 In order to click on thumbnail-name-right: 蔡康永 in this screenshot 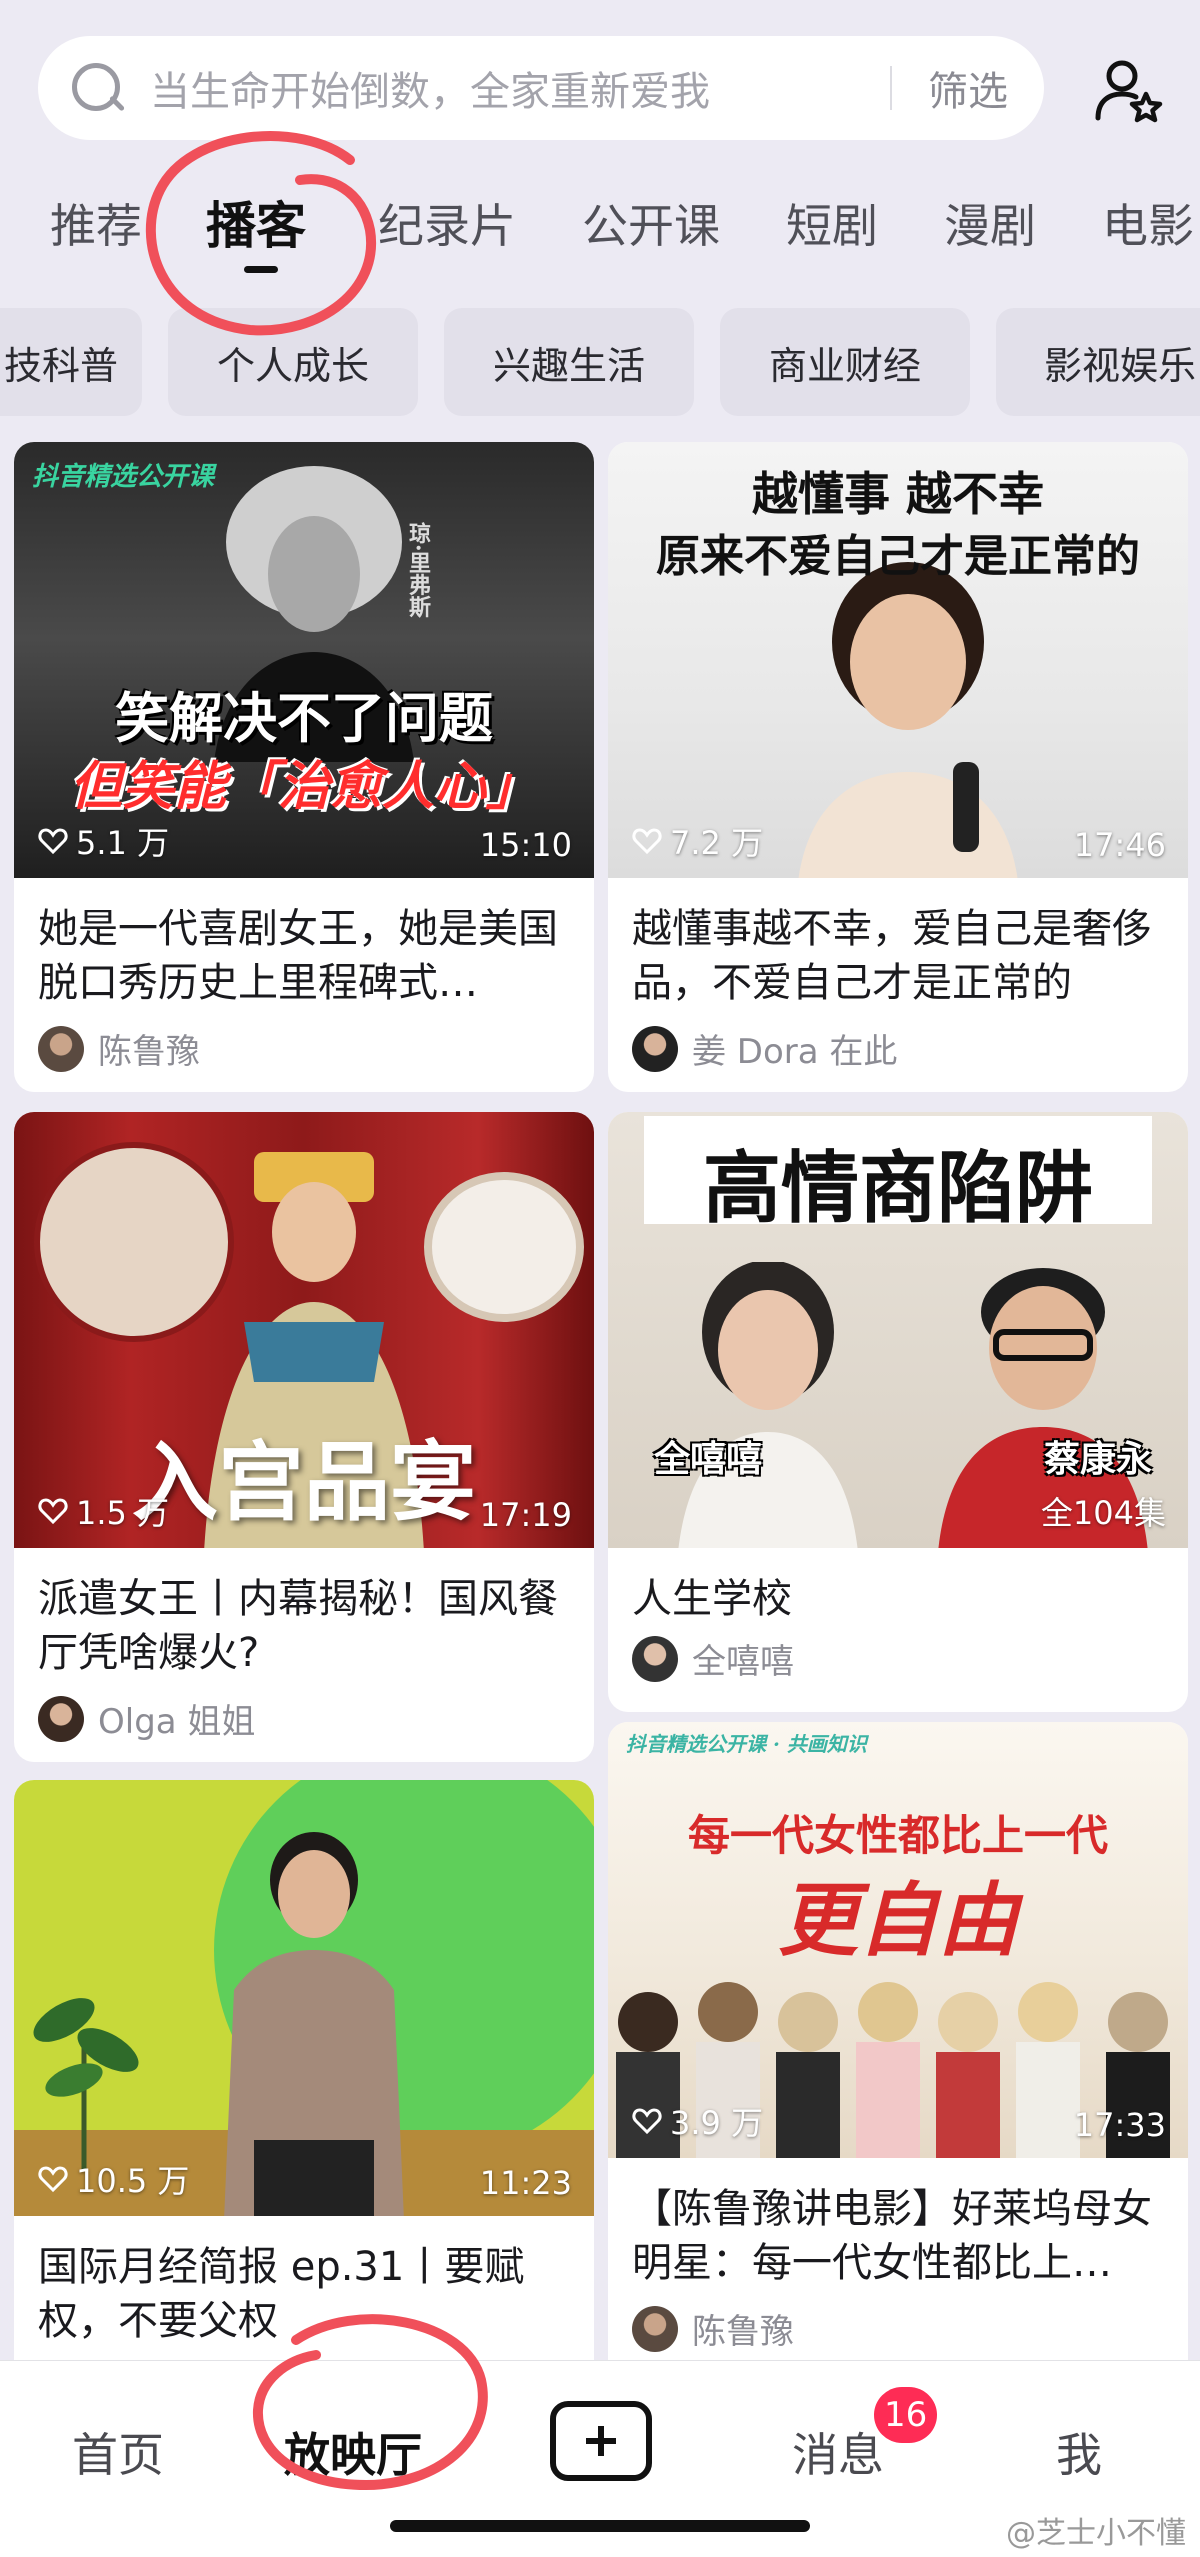, I will do `click(1098, 1459)`.